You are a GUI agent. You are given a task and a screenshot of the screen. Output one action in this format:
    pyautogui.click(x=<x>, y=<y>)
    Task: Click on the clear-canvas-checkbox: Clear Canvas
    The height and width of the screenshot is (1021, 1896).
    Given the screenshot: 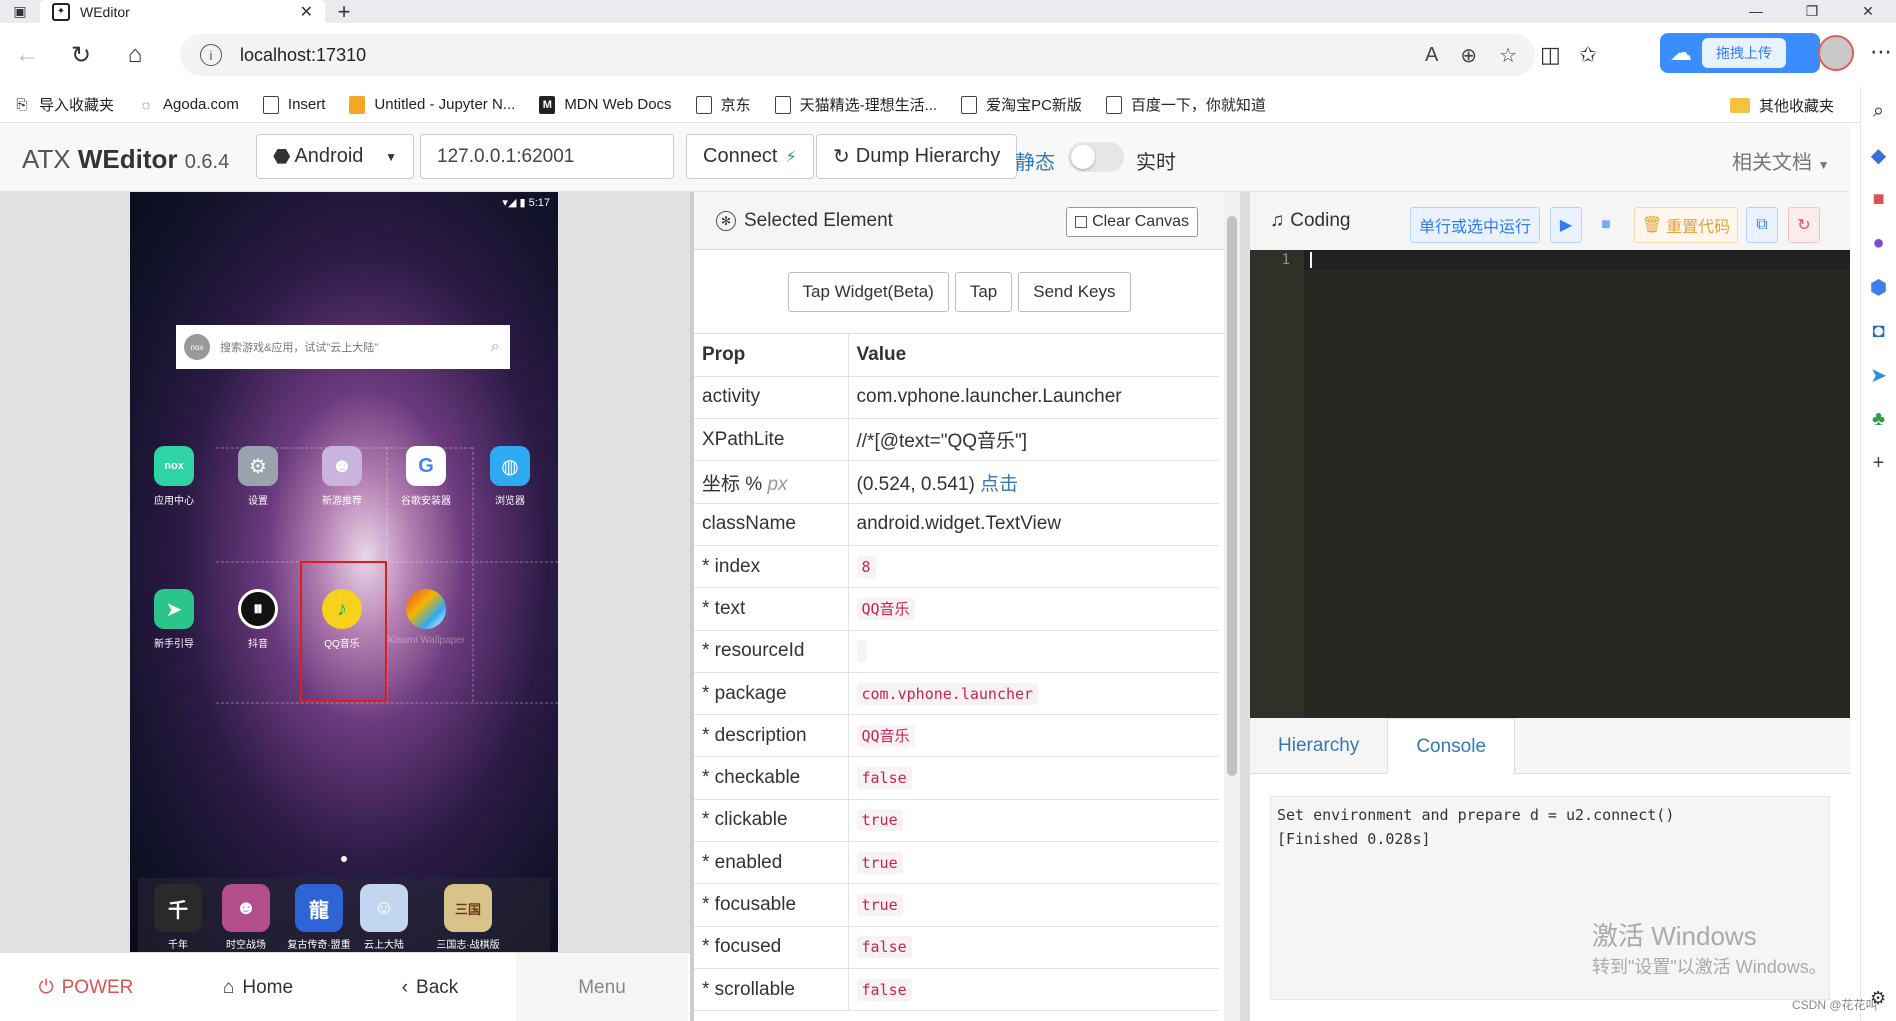 What is the action you would take?
    pyautogui.click(x=1132, y=222)
    